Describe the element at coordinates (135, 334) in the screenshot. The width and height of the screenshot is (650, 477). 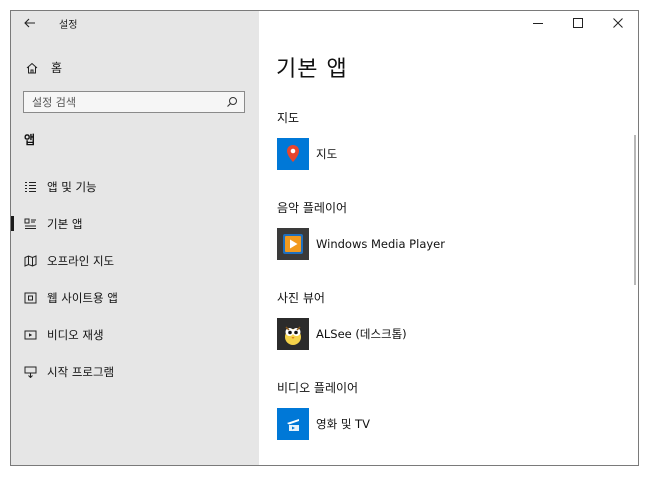
I see `sidebar-item-video-playback: 비디오 재생` at that location.